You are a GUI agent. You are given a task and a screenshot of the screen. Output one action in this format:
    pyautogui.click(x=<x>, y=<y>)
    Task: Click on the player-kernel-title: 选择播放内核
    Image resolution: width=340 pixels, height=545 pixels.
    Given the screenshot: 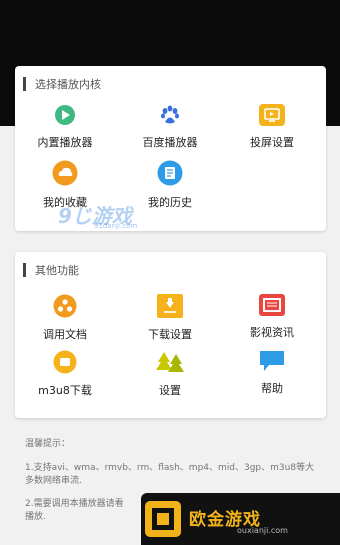 What is the action you would take?
    pyautogui.click(x=68, y=84)
    